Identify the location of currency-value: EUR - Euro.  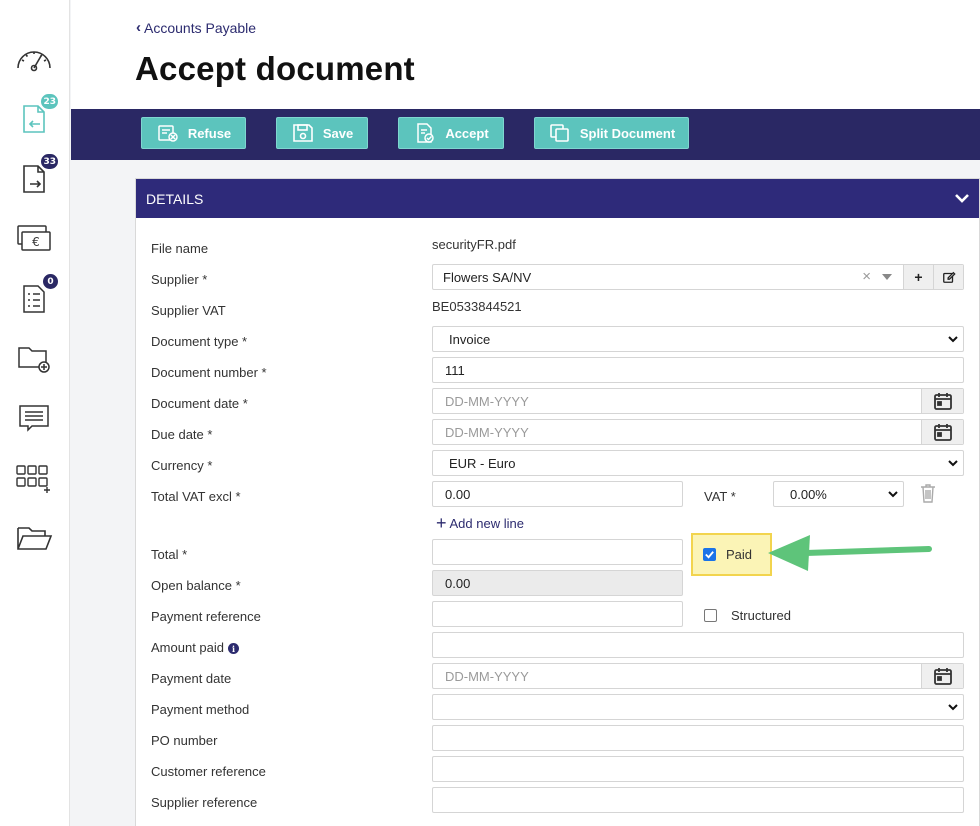
(482, 463).